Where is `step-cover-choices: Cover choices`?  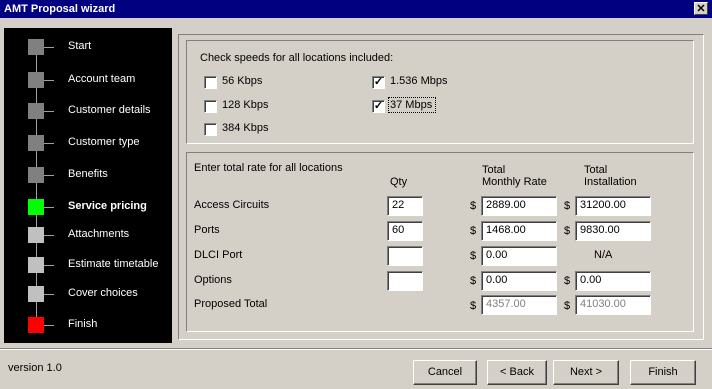
step-cover-choices: Cover choices is located at coordinates (98, 294).